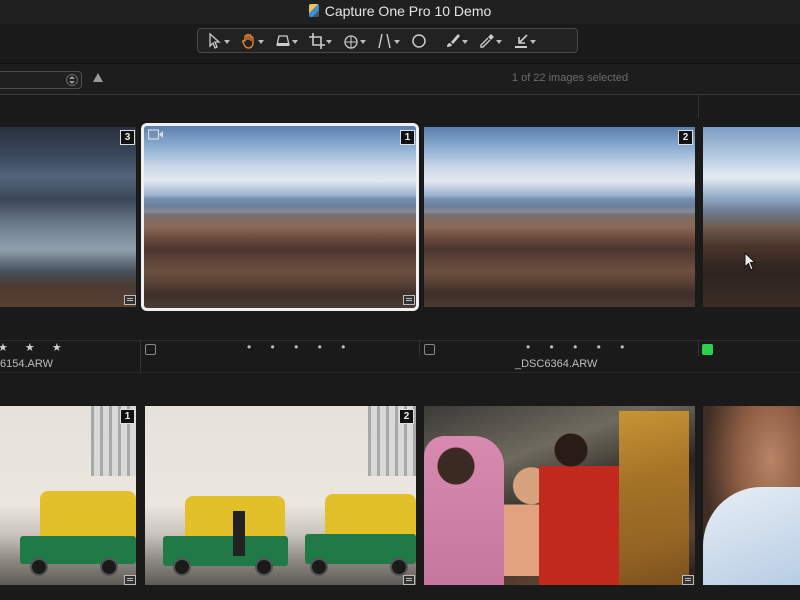  Describe the element at coordinates (72, 80) in the screenshot. I see `select-arrows-icon` at that location.